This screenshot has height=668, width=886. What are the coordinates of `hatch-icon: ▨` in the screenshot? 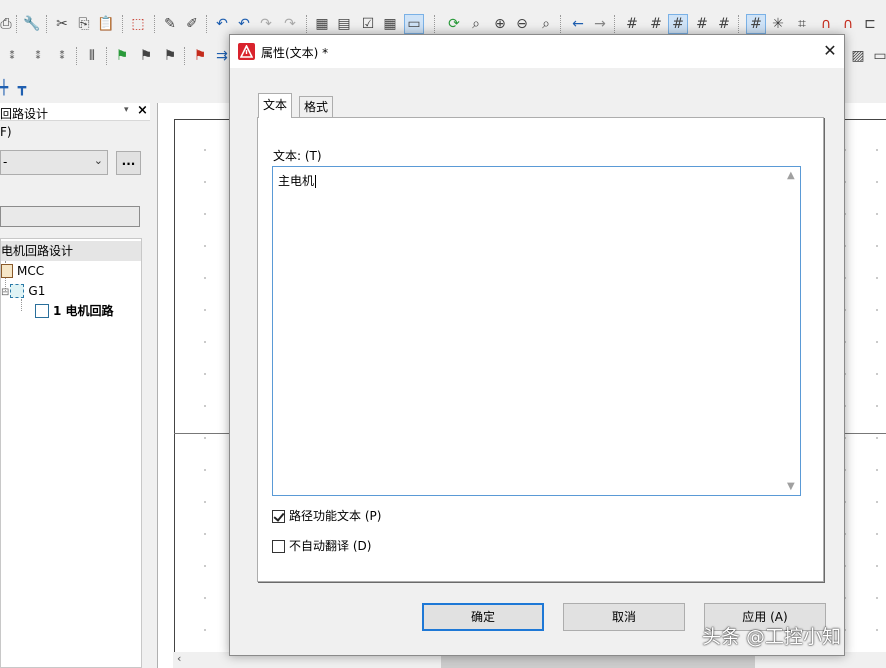 It's located at (858, 56).